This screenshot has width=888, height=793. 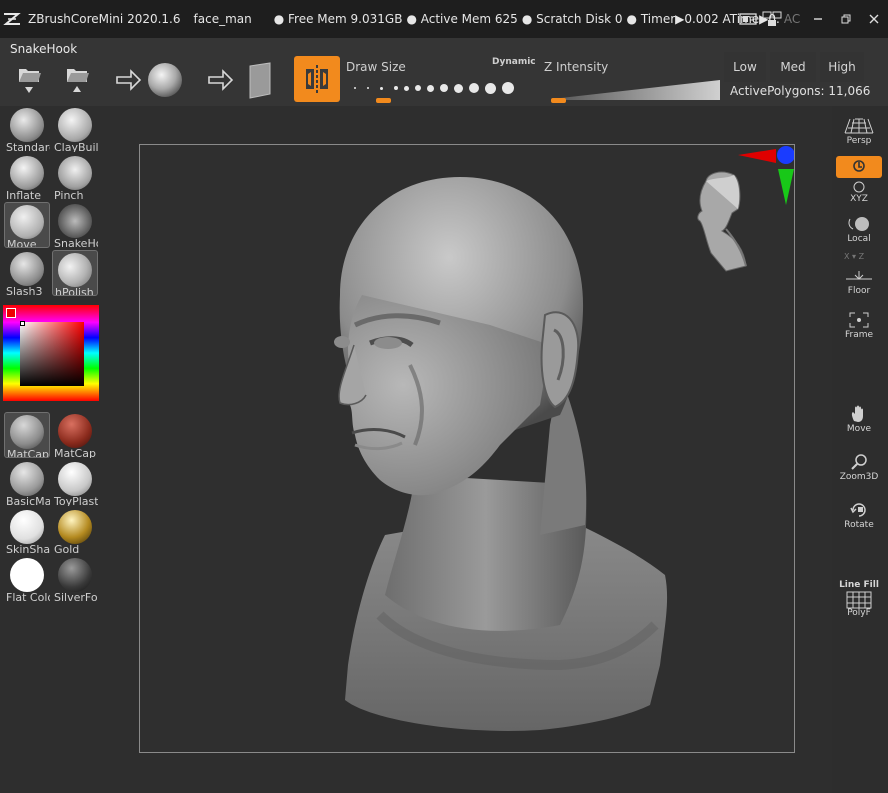 I want to click on detail-low-button: Low, so click(x=745, y=67).